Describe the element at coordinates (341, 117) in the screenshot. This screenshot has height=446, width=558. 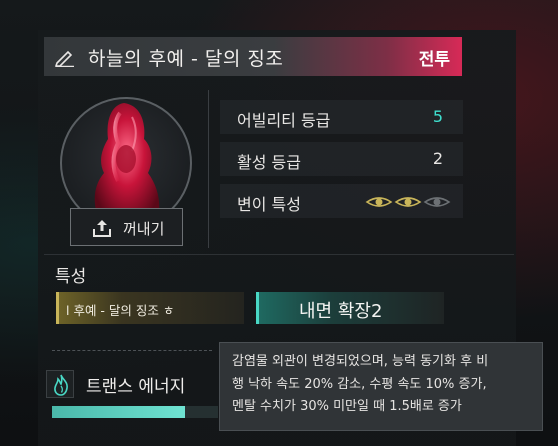
I see `stat-row-ability-grade: 어빌리티 등급 5` at that location.